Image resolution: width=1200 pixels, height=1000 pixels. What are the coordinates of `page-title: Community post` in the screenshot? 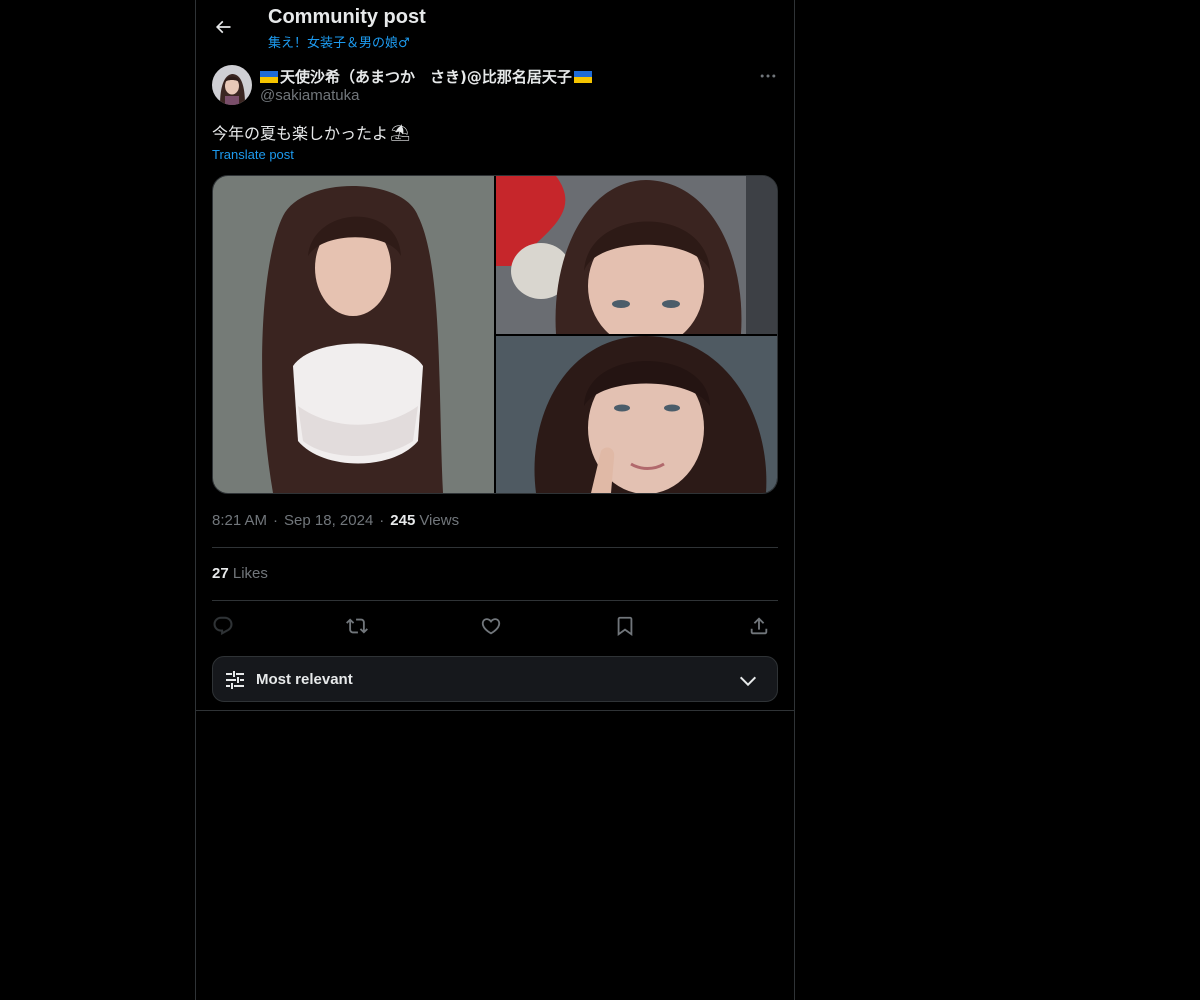 It's located at (347, 17).